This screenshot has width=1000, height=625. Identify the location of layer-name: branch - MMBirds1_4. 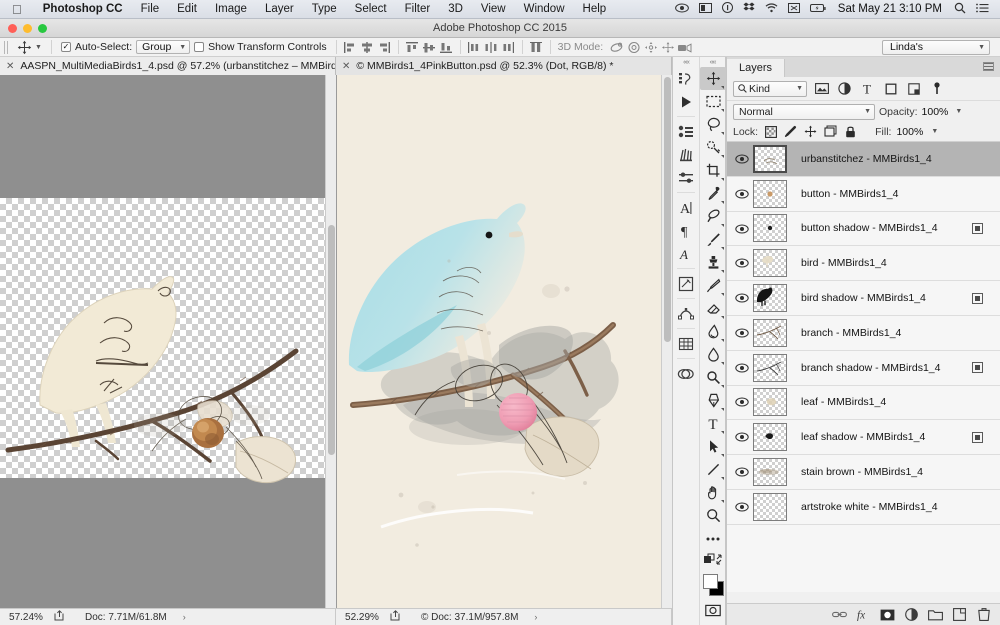
(851, 333).